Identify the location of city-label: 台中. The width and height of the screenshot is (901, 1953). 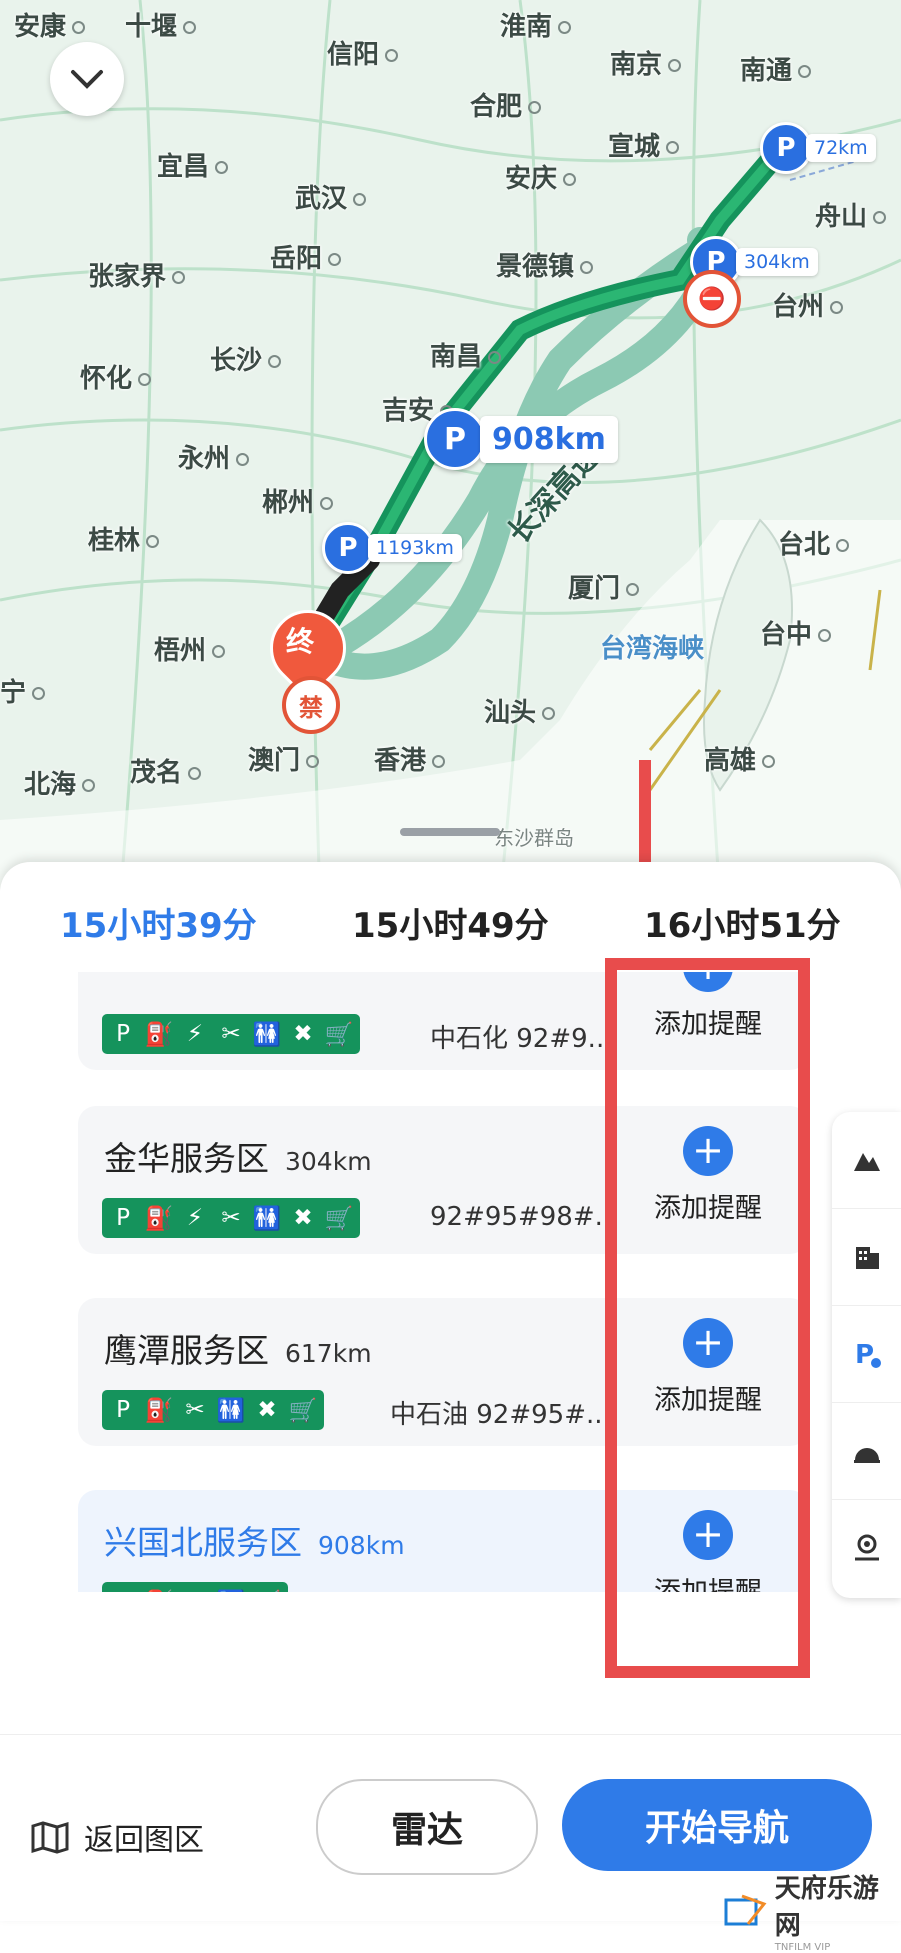
(795, 632).